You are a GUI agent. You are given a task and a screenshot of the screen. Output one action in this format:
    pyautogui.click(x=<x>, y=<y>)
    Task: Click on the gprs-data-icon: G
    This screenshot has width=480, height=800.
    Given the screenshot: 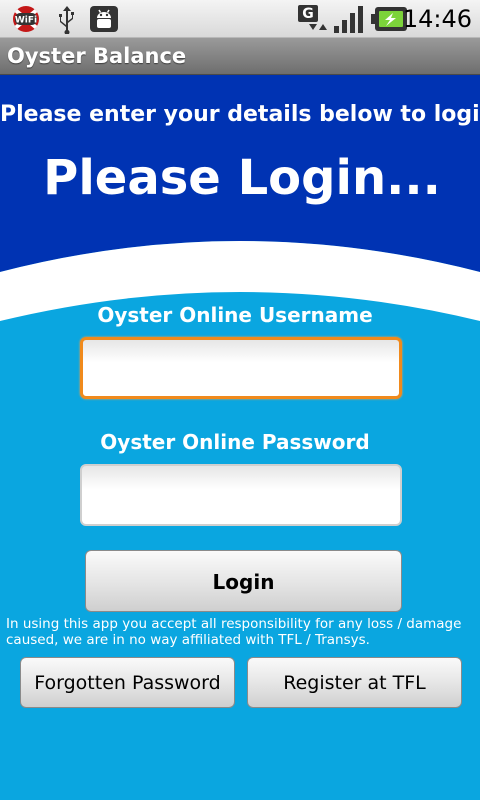 What is the action you would take?
    pyautogui.click(x=312, y=17)
    